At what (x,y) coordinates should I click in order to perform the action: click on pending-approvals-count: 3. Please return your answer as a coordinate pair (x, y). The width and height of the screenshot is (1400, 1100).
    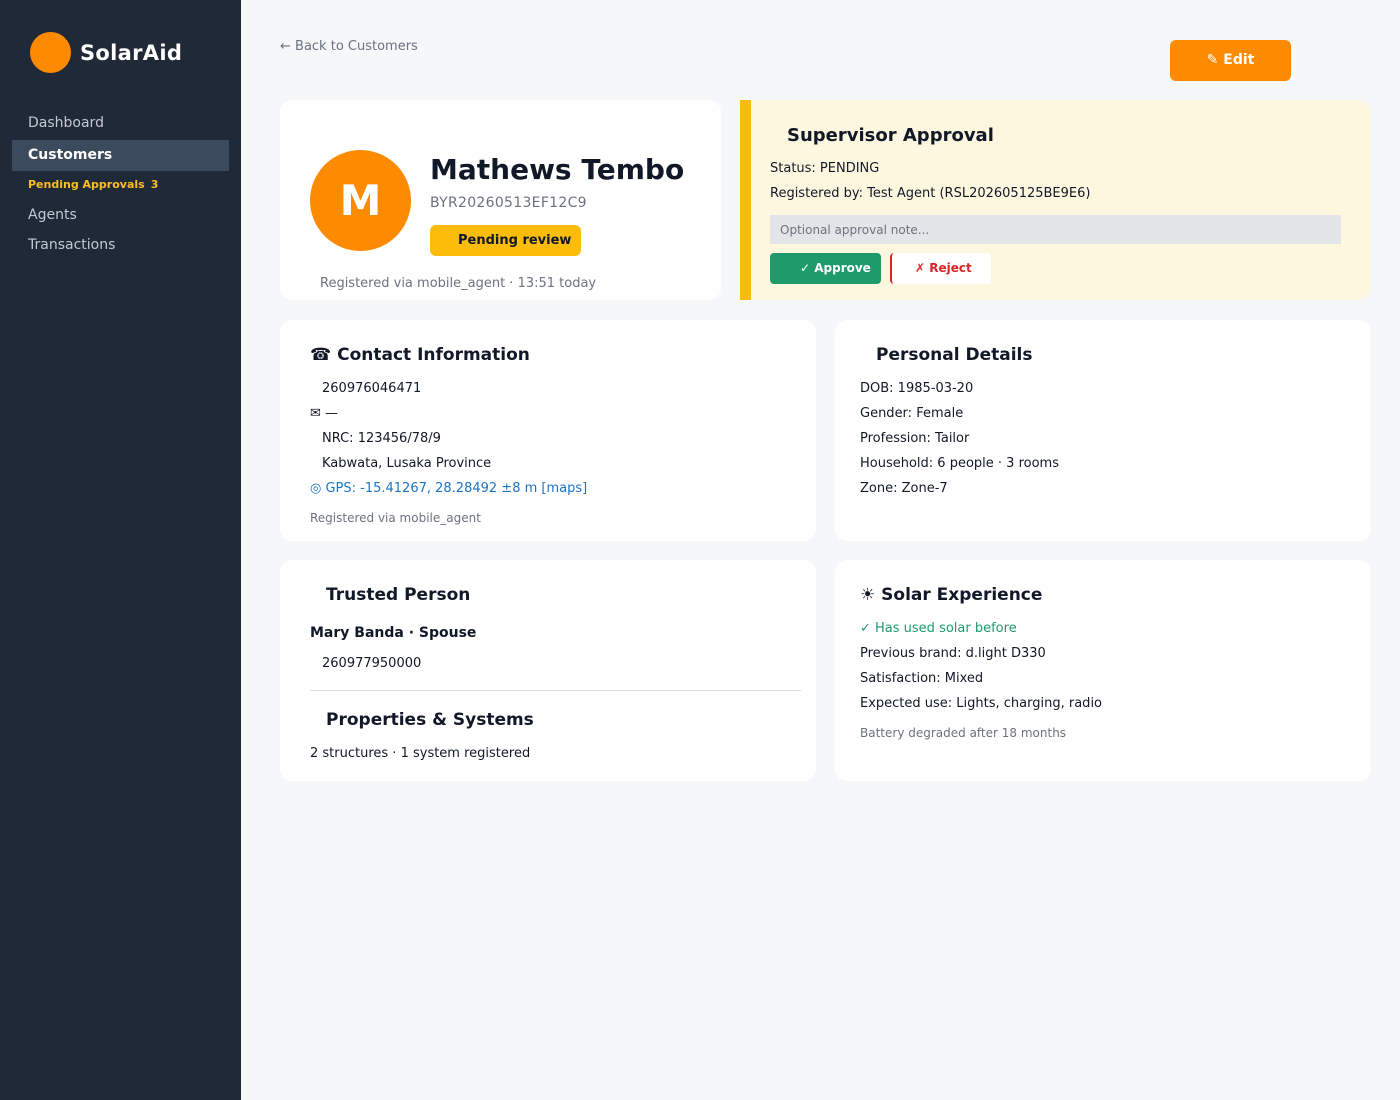
    Looking at the image, I should click on (154, 184).